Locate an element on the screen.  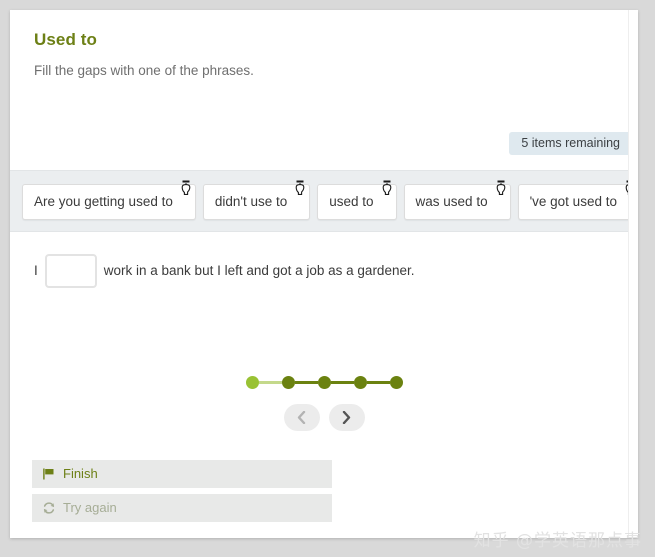
status-badge-row: 5 items remaining is located at coordinates (570, 143).